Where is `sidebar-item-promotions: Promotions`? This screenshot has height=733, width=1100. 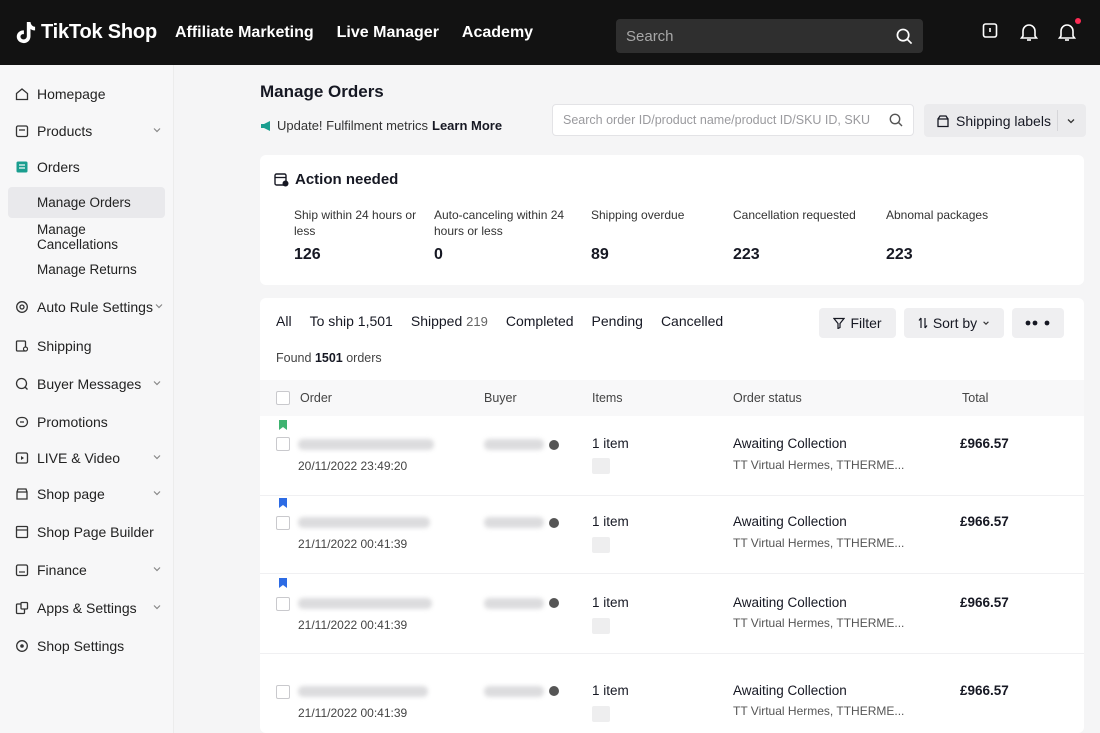 sidebar-item-promotions: Promotions is located at coordinates (87, 422).